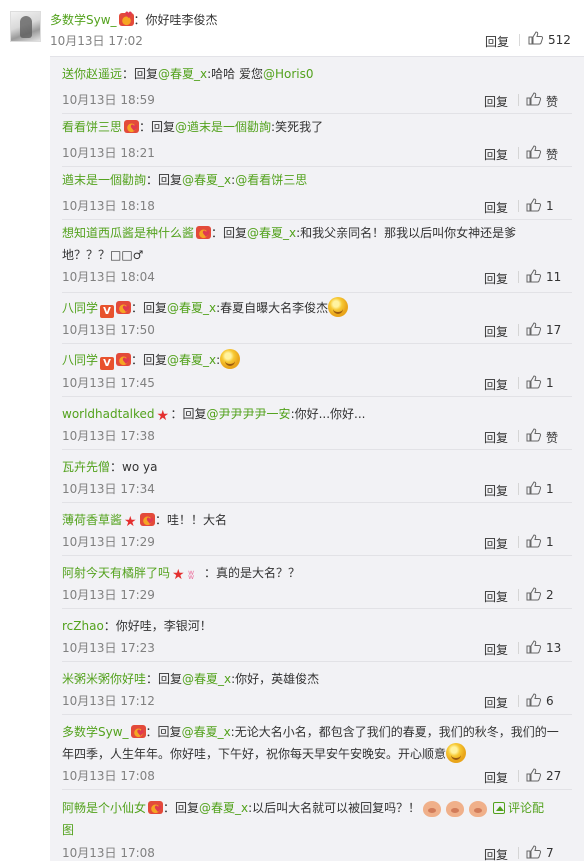 The image size is (584, 861). I want to click on like-count: 11, so click(554, 277).